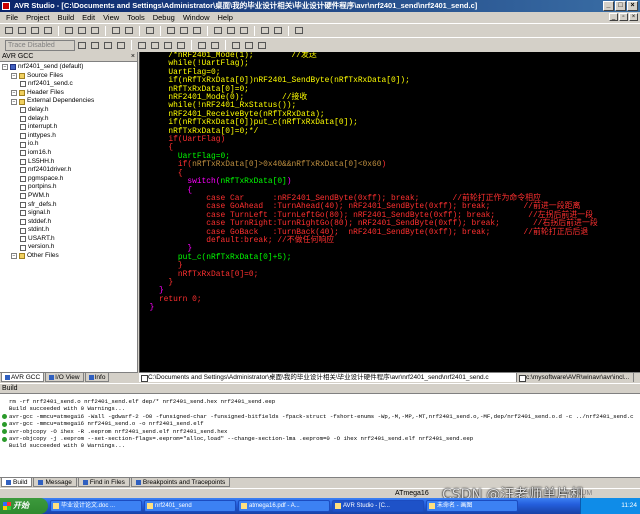 This screenshot has width=640, height=514. Describe the element at coordinates (620, 6) in the screenshot. I see `maximize-button: □` at that location.